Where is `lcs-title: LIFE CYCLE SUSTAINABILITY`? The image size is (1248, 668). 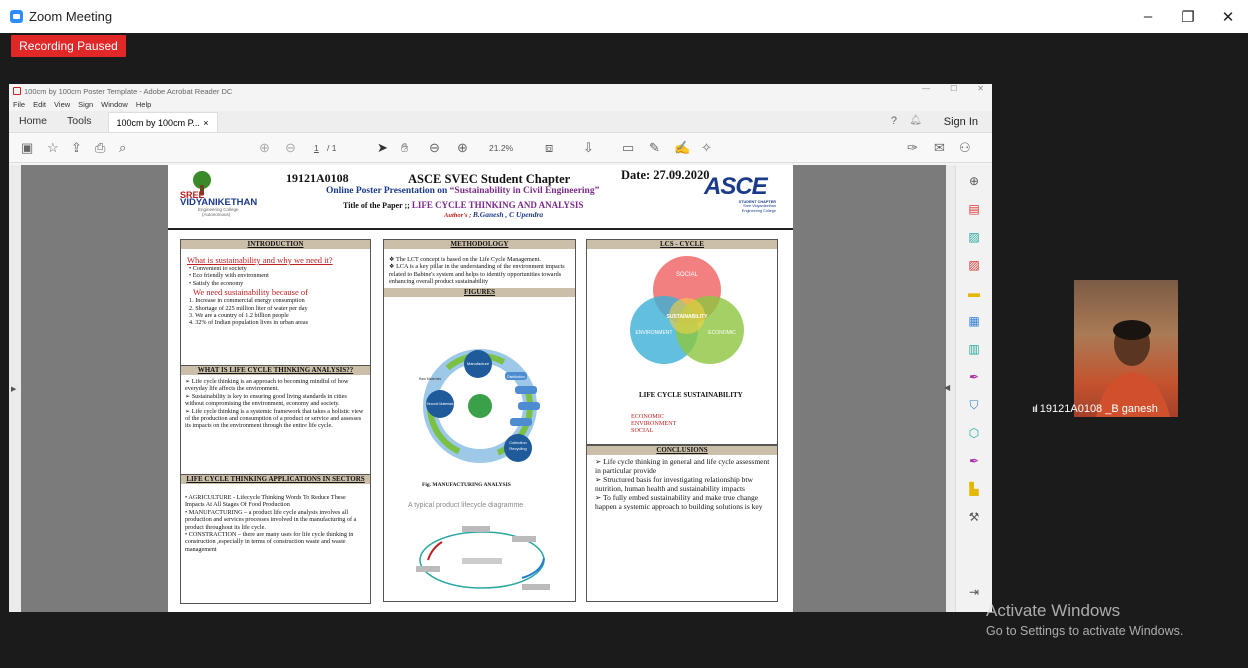
lcs-title: LIFE CYCLE SUSTAINABILITY is located at coordinates (691, 395).